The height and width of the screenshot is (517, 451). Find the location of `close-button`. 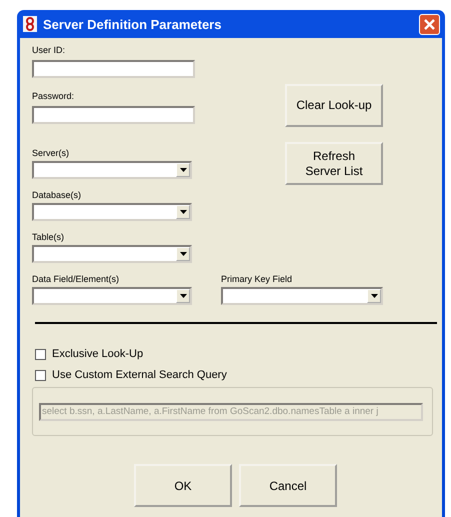

close-button is located at coordinates (429, 24).